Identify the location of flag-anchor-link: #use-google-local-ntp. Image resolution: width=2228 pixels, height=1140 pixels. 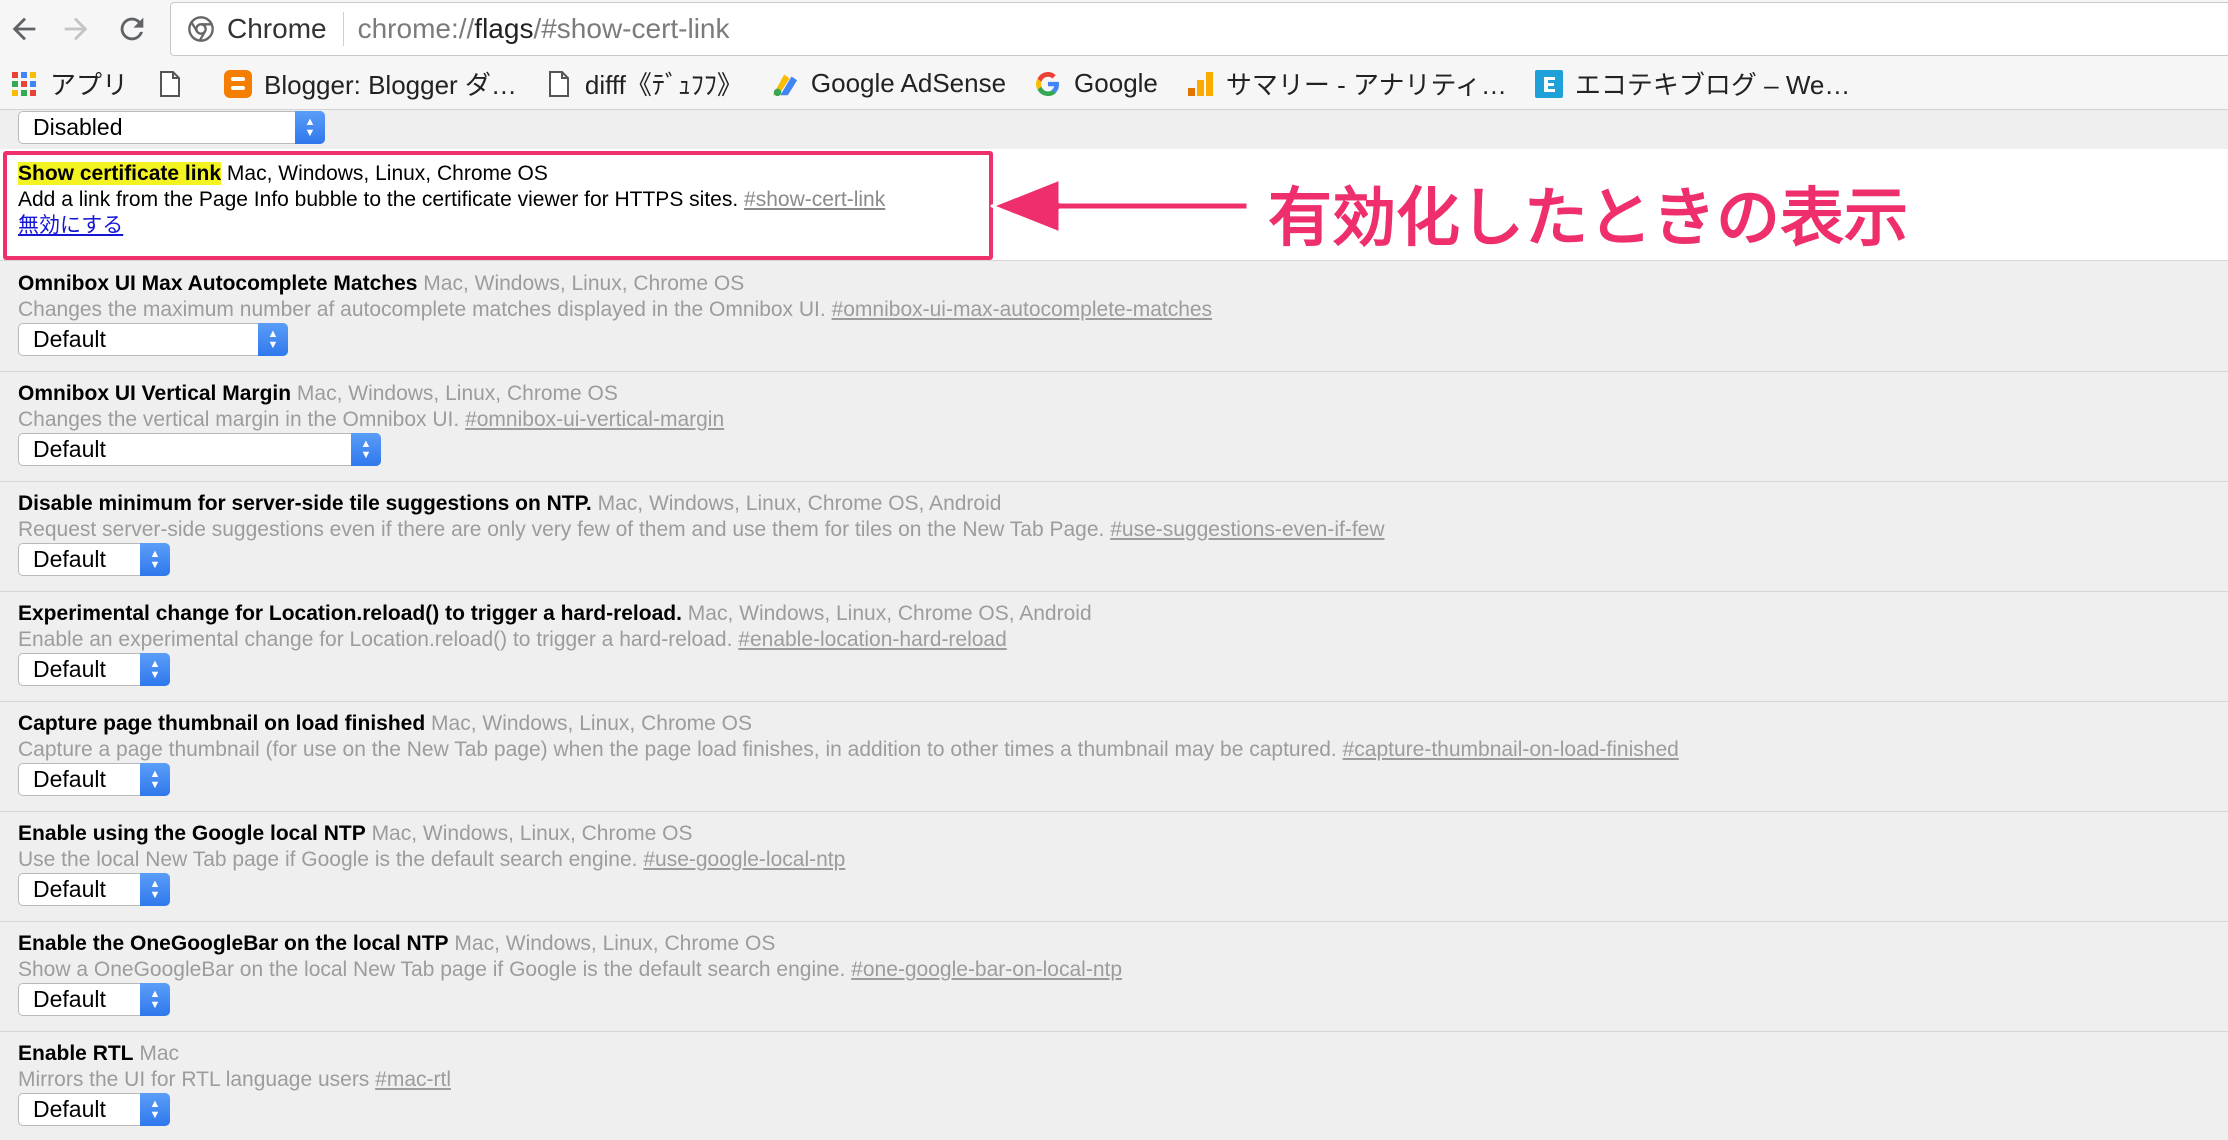
(744, 859).